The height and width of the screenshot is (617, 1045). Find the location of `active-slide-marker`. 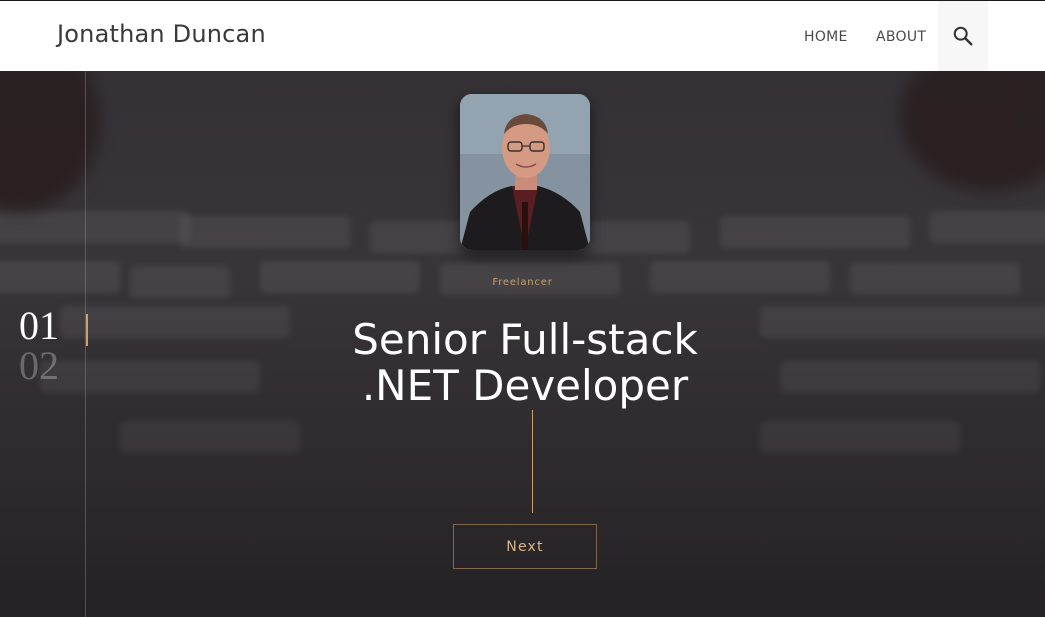

active-slide-marker is located at coordinates (87, 330).